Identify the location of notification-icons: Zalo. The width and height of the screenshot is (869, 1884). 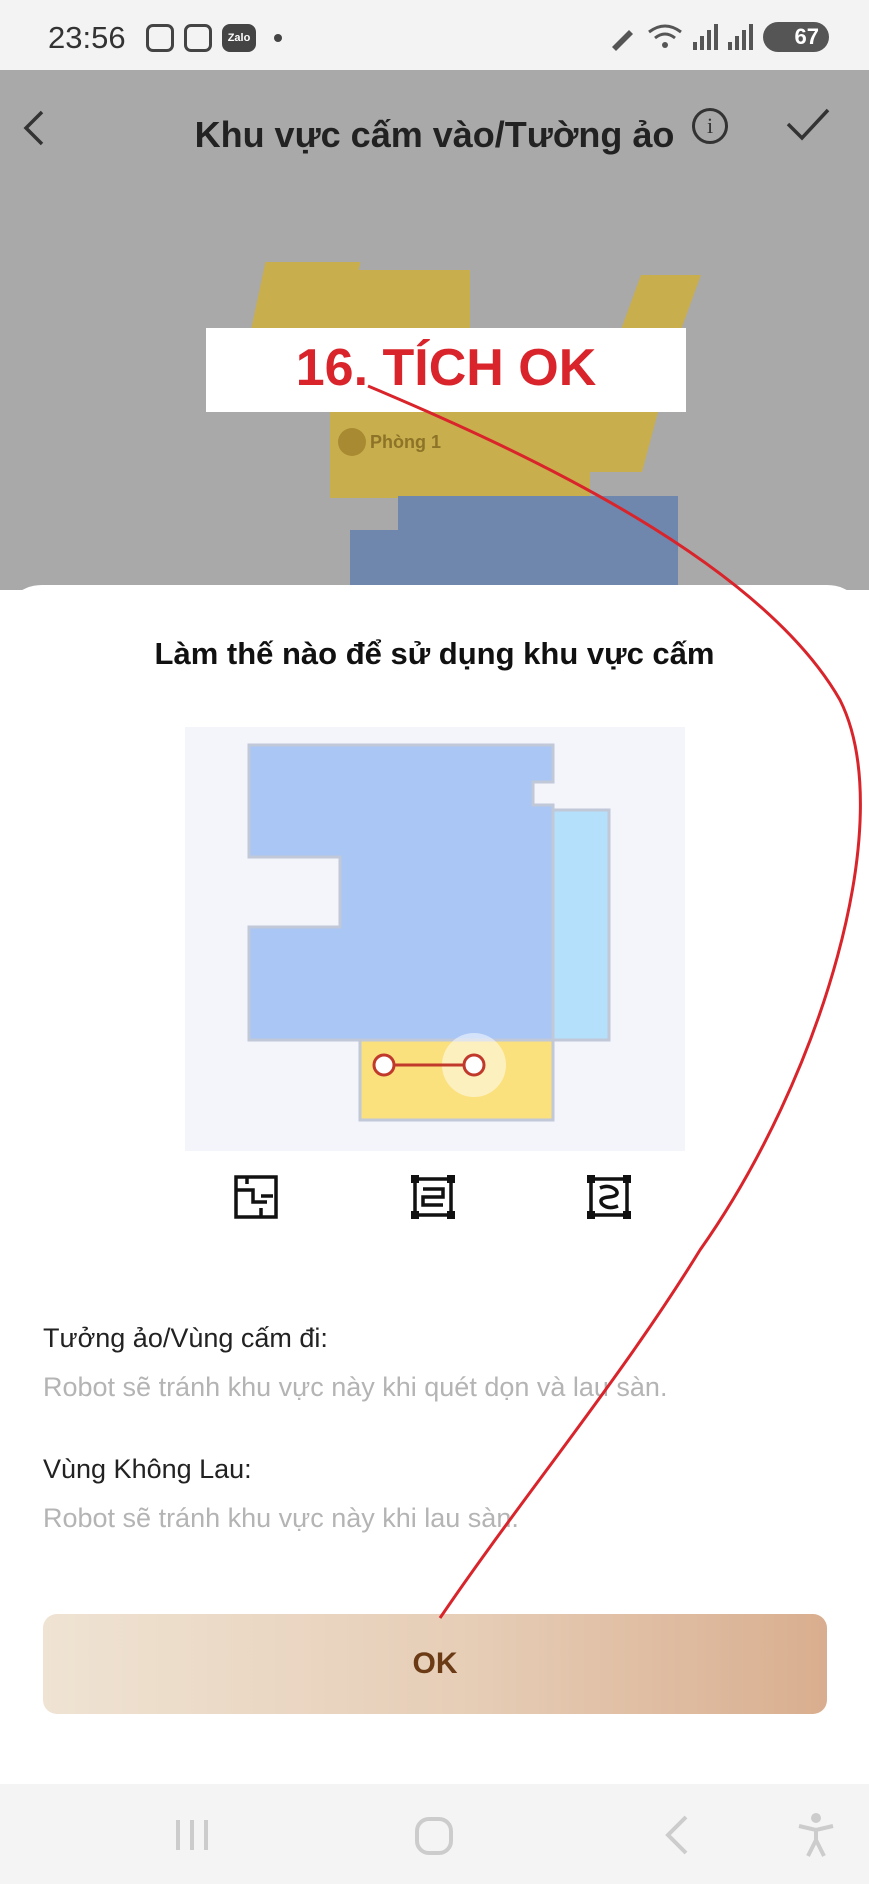
(214, 38).